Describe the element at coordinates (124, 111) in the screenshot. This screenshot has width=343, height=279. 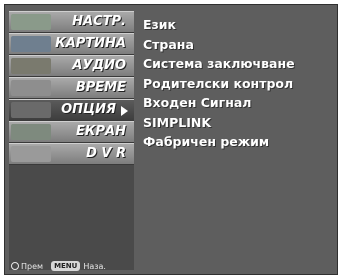
I see `arrow-right-icon` at that location.